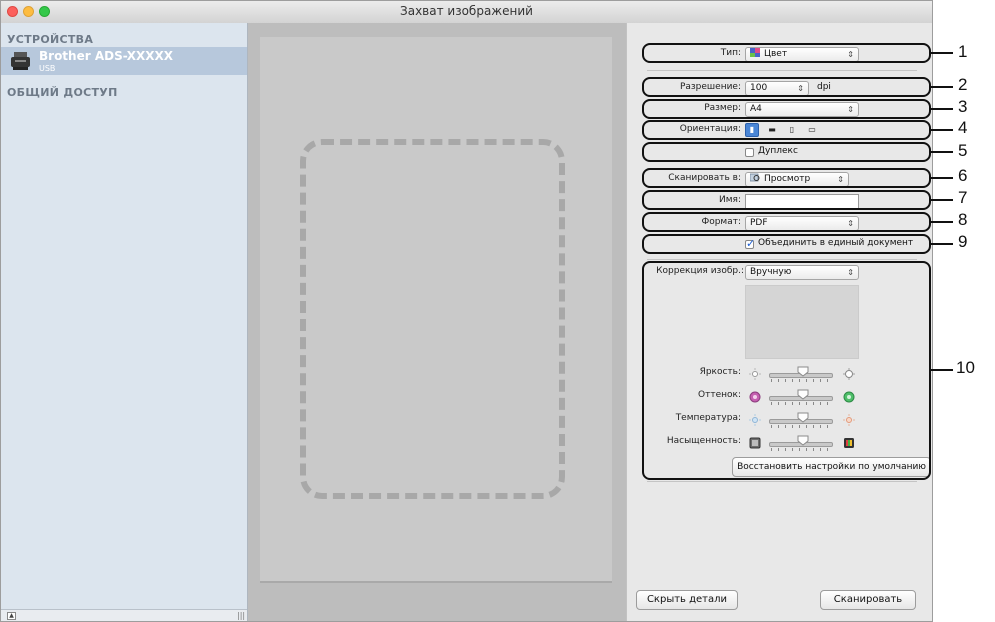 This screenshot has width=995, height=622. Describe the element at coordinates (963, 197) in the screenshot. I see `callout-number: 7` at that location.